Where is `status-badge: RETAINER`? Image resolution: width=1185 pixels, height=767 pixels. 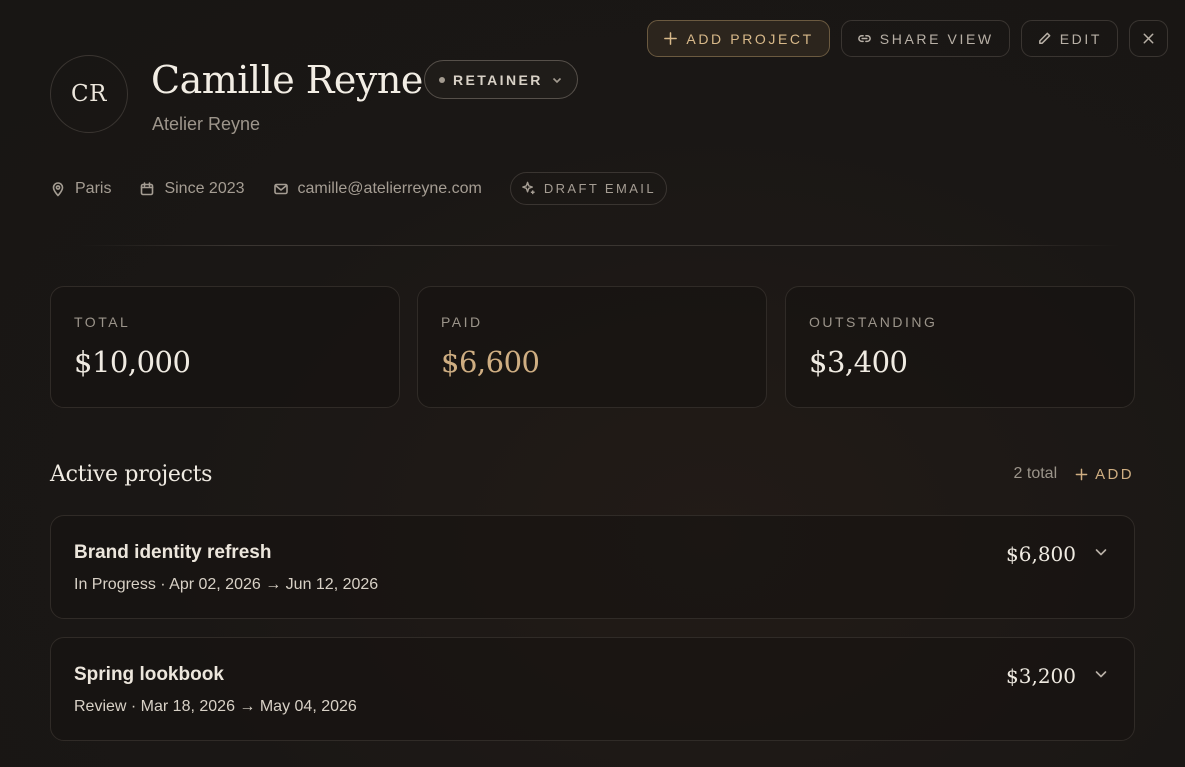
status-badge: RETAINER is located at coordinates (501, 79).